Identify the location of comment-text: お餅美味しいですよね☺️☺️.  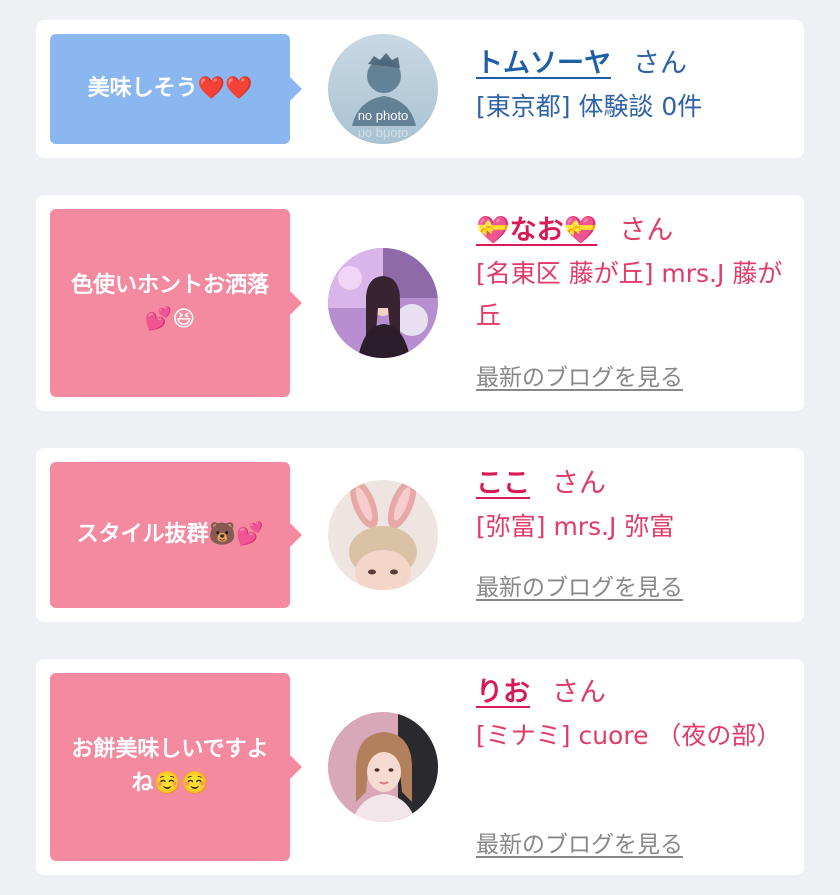
(170, 766).